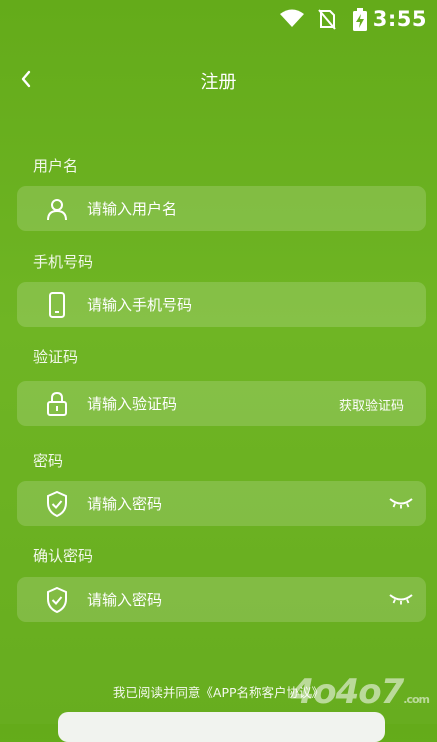 The width and height of the screenshot is (437, 742). Describe the element at coordinates (140, 305) in the screenshot. I see `phone-placeholder: 请输入手机号码` at that location.